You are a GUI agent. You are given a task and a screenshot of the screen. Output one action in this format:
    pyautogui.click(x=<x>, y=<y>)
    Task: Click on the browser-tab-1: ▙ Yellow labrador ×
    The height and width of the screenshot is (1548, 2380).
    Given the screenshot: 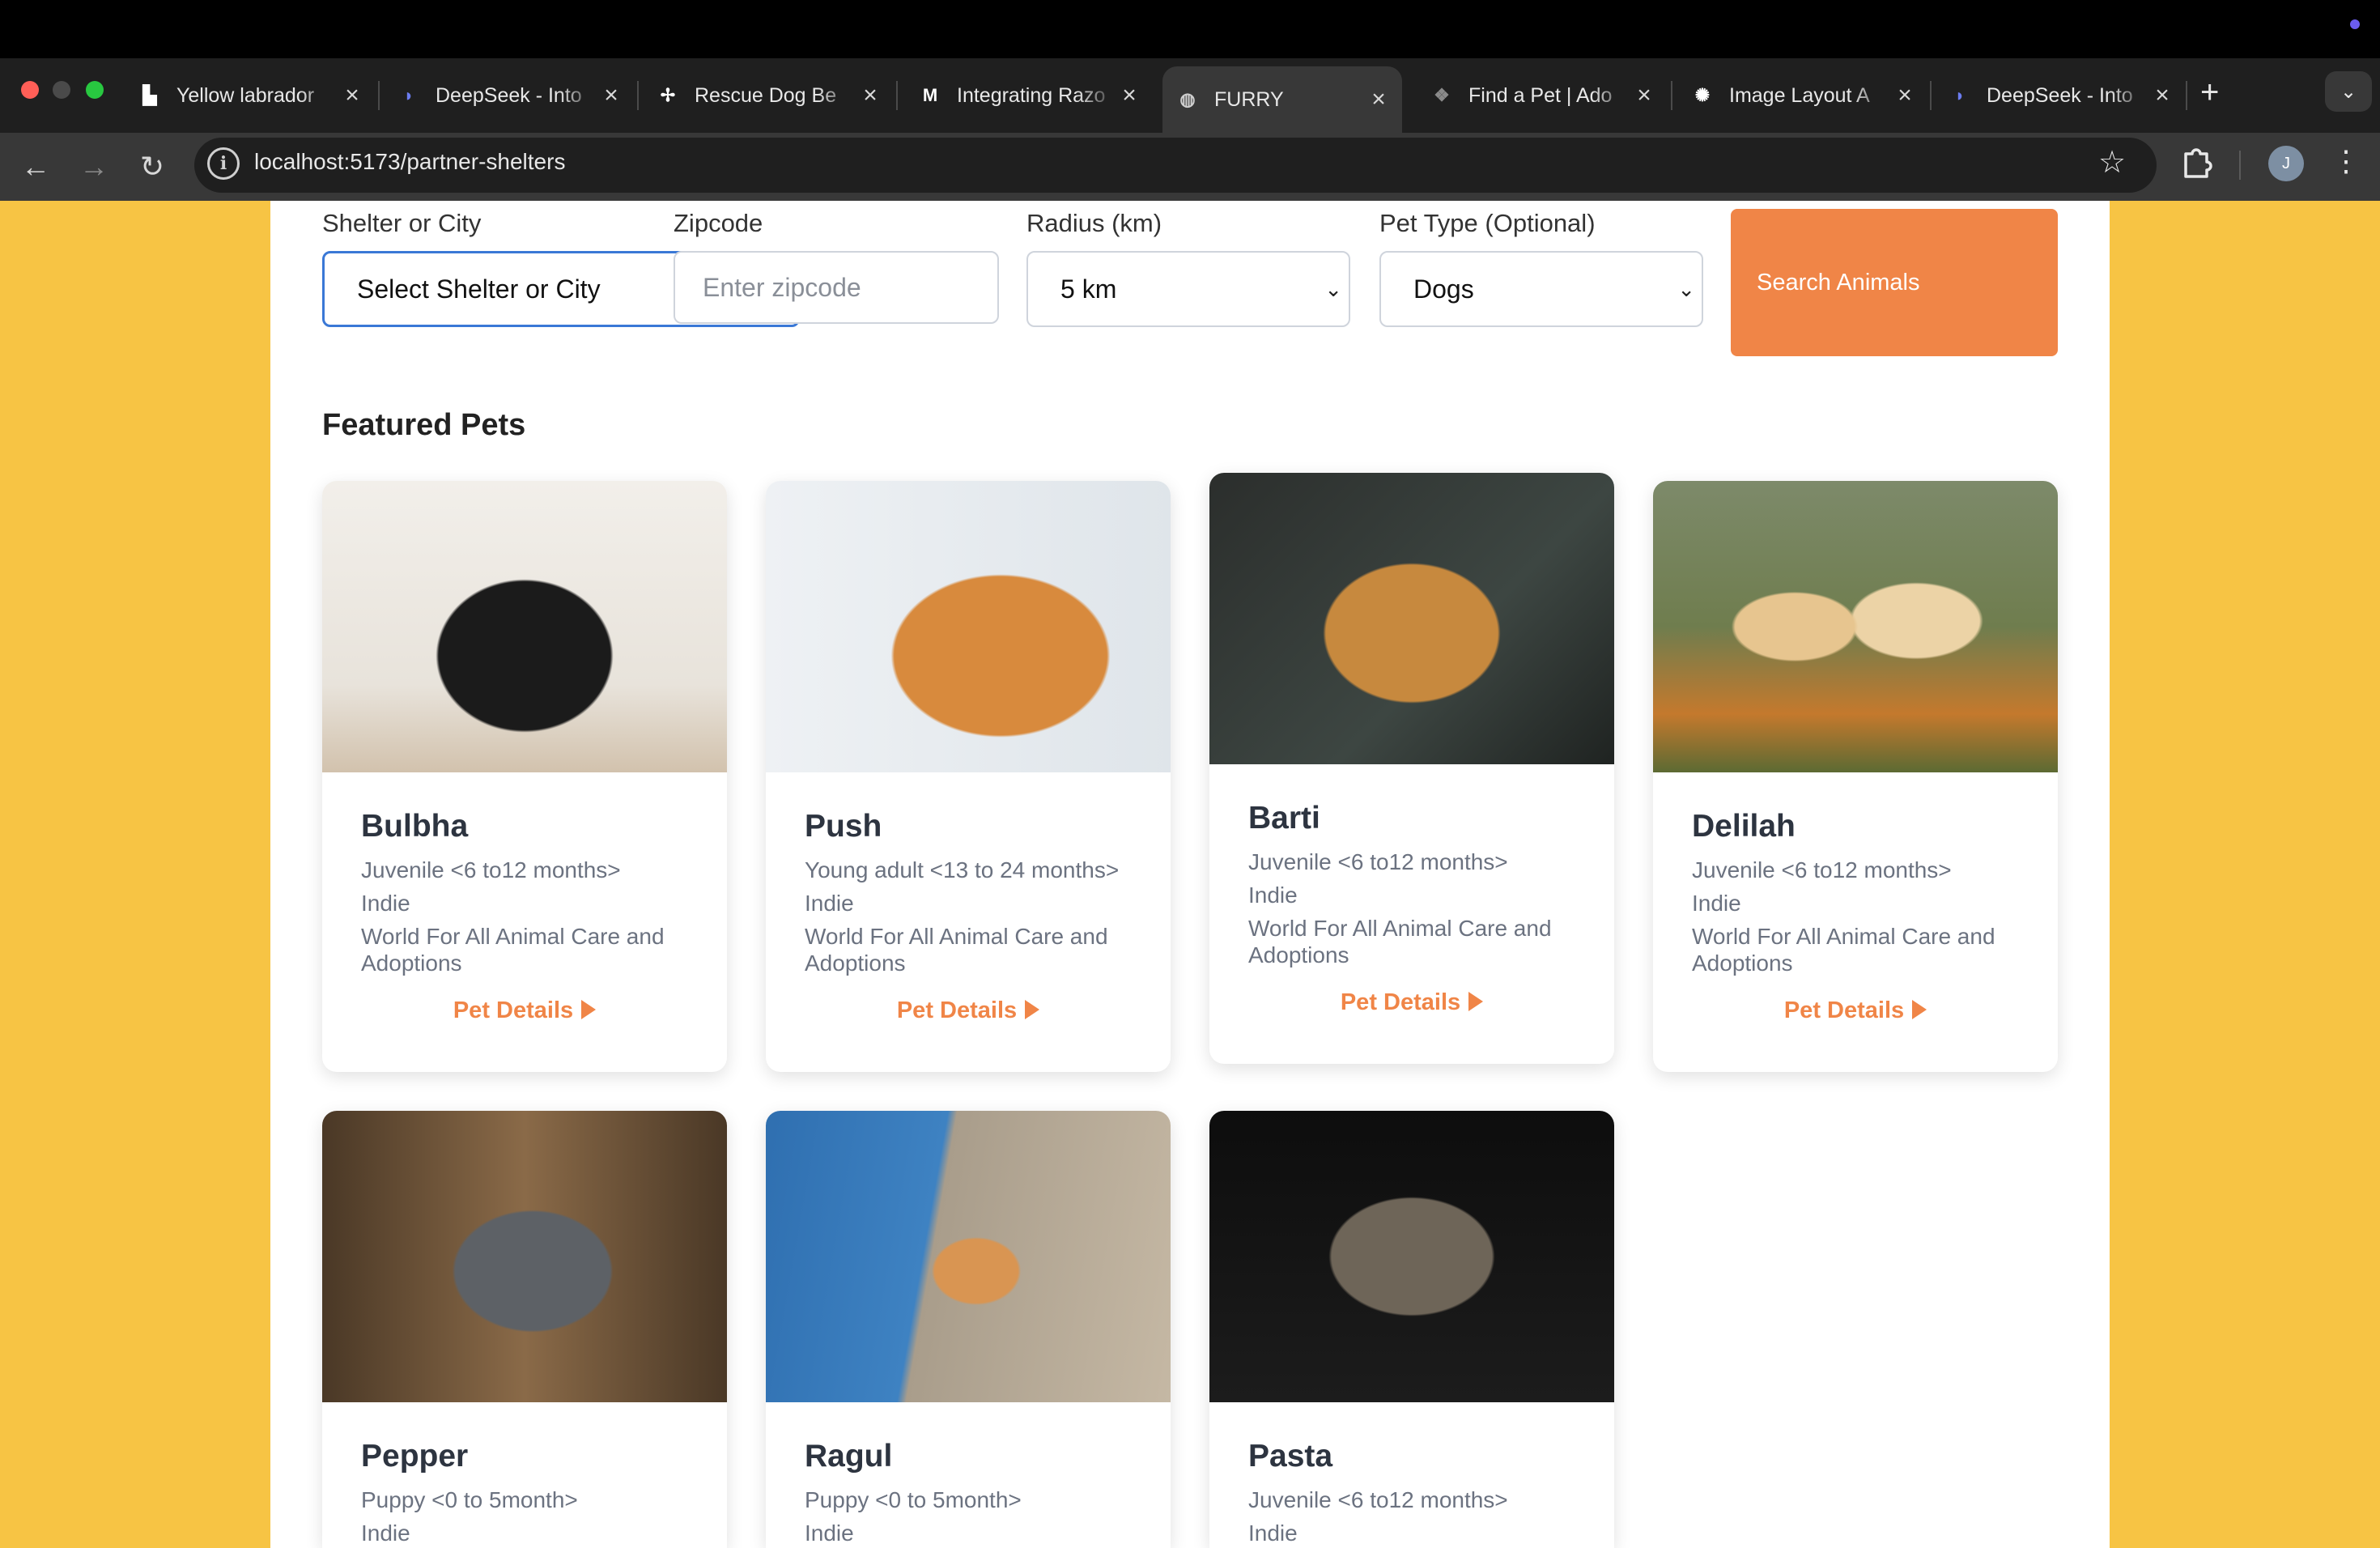 What is the action you would take?
    pyautogui.click(x=251, y=96)
    